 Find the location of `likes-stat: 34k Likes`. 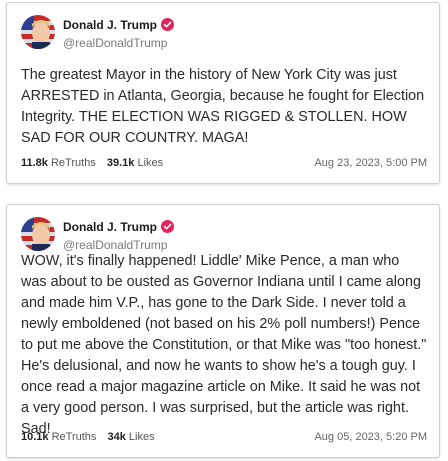

likes-stat: 34k Likes is located at coordinates (130, 437).